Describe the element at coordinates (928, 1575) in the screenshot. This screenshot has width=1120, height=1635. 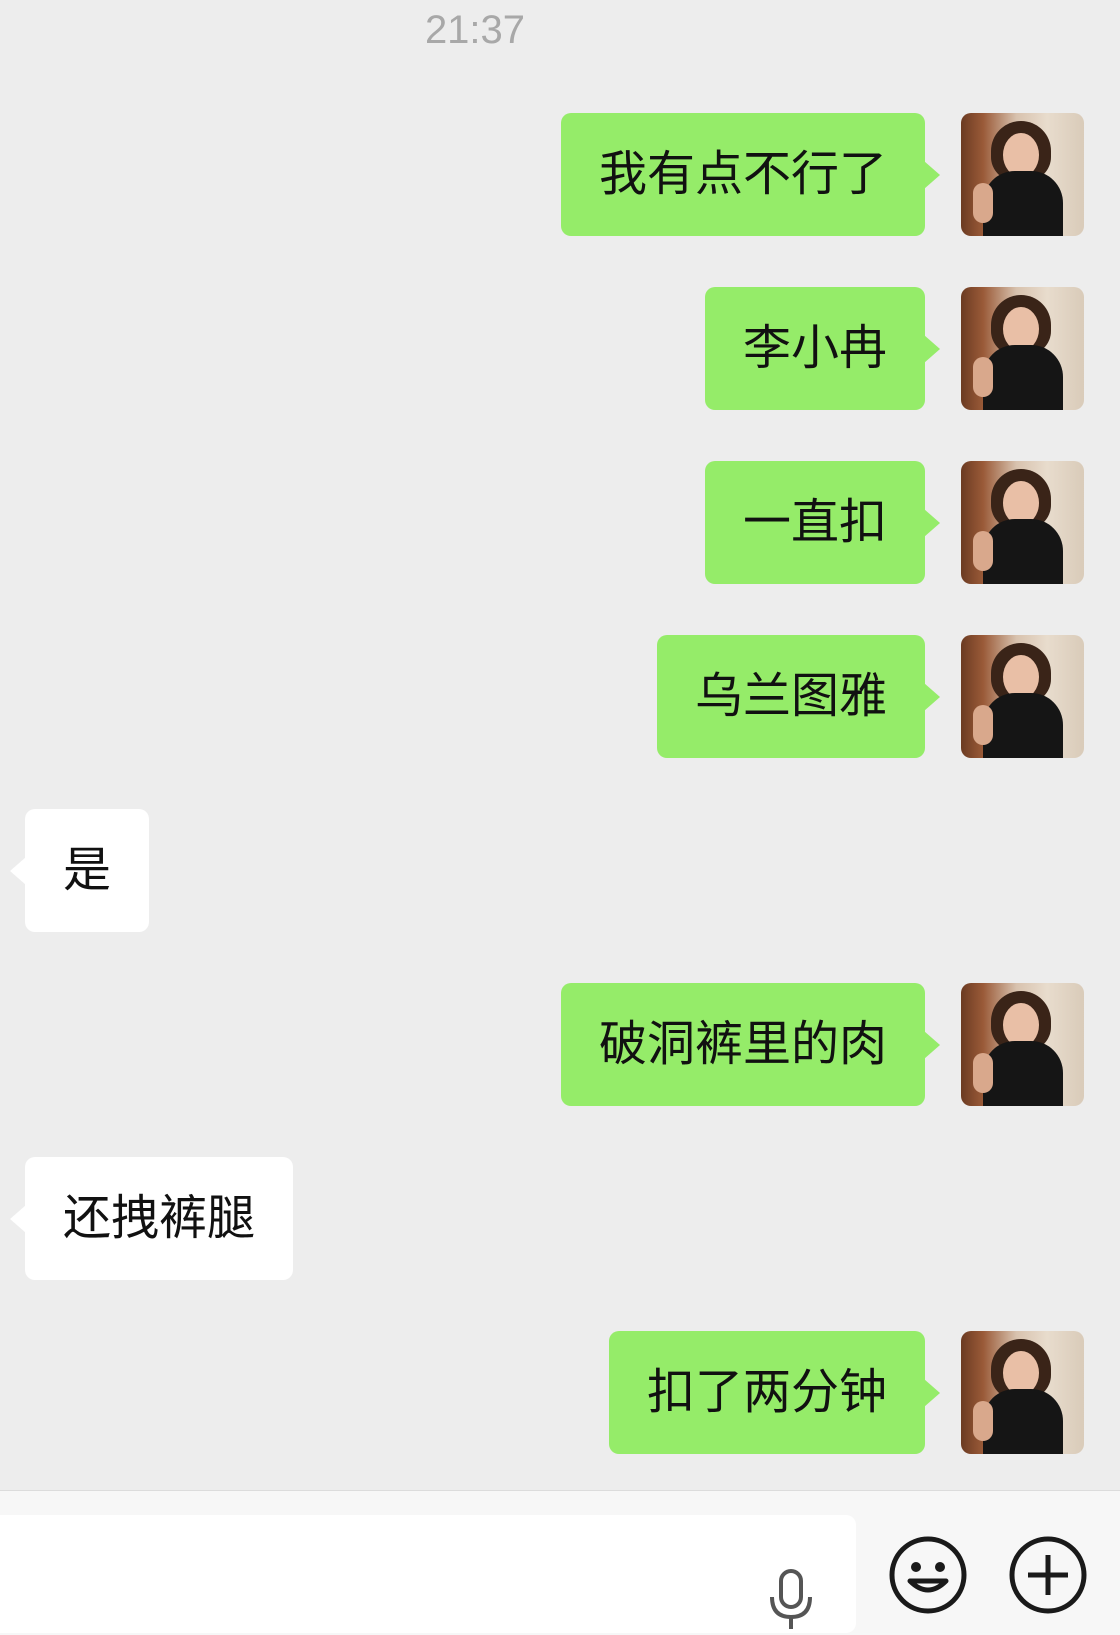
I see `emoji-icon` at that location.